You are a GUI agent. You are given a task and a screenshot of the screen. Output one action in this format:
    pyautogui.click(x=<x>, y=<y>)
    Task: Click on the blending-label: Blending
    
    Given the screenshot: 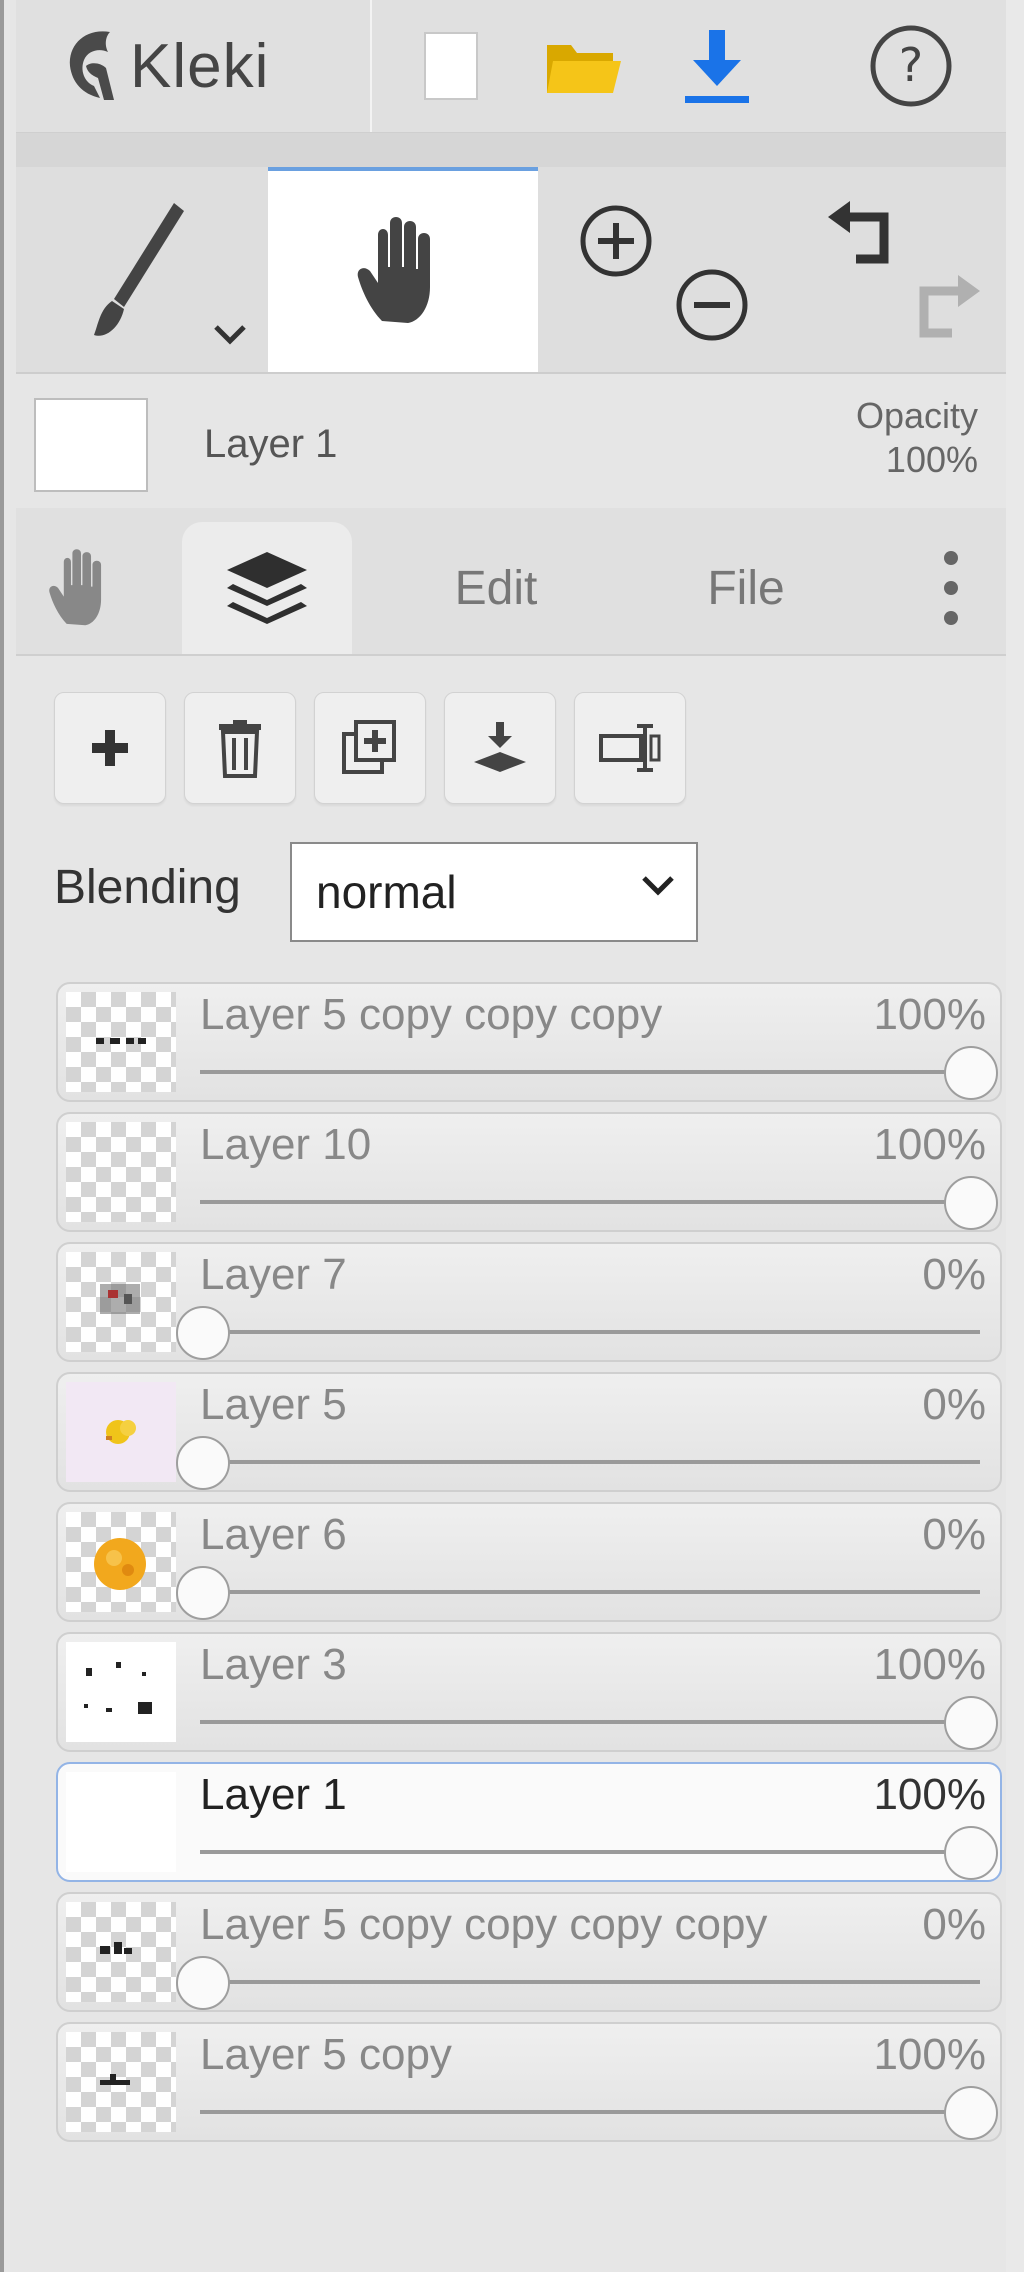 What is the action you would take?
    pyautogui.click(x=147, y=887)
    